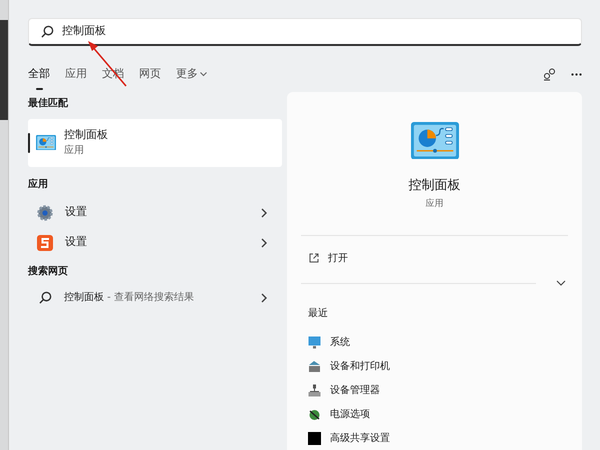  I want to click on gear-icon, so click(45, 212).